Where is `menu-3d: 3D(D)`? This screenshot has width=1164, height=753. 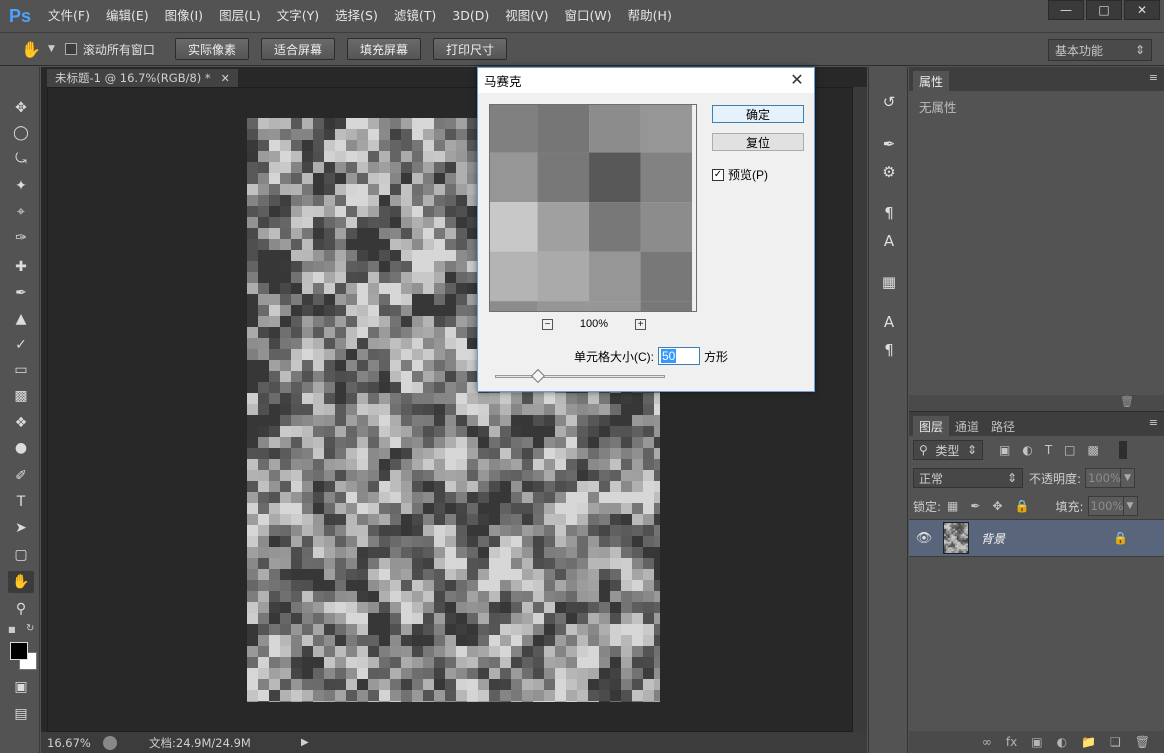 menu-3d: 3D(D) is located at coordinates (470, 16).